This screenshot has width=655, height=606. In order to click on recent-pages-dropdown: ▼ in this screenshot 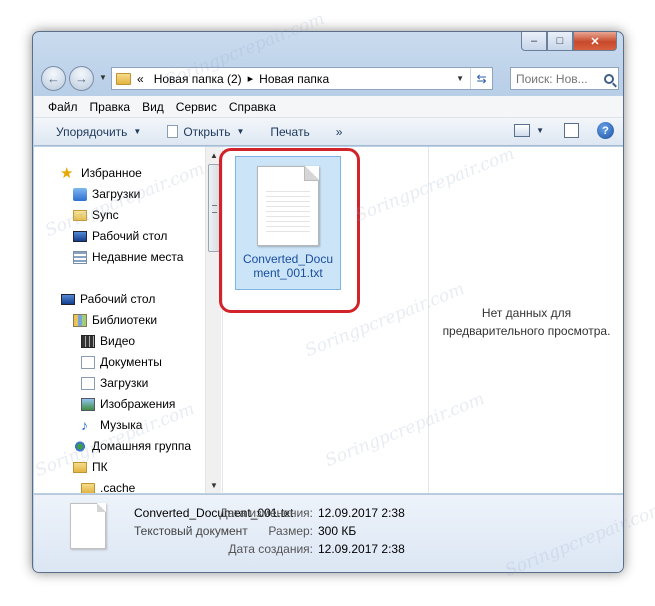, I will do `click(103, 77)`.